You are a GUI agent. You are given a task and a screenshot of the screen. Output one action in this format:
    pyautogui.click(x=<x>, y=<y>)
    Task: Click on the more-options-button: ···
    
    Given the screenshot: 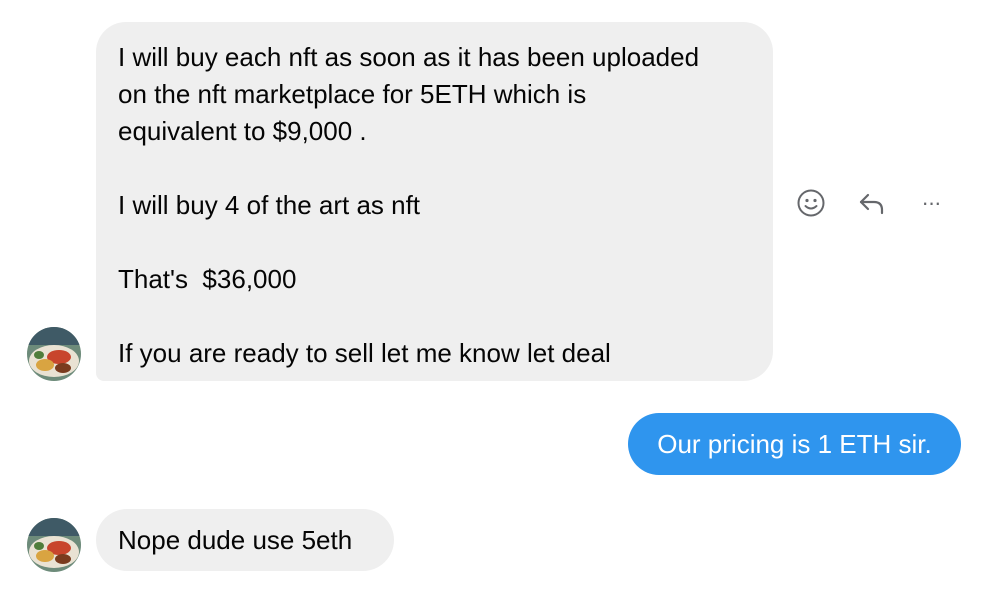 What is the action you would take?
    pyautogui.click(x=931, y=203)
    